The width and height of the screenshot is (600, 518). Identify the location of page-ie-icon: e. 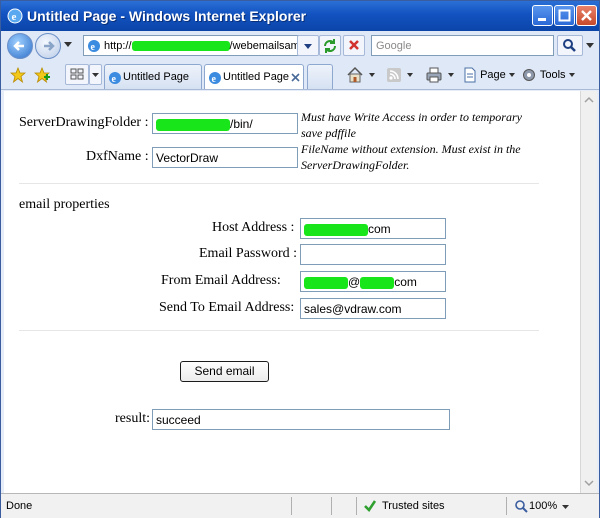
(94, 46).